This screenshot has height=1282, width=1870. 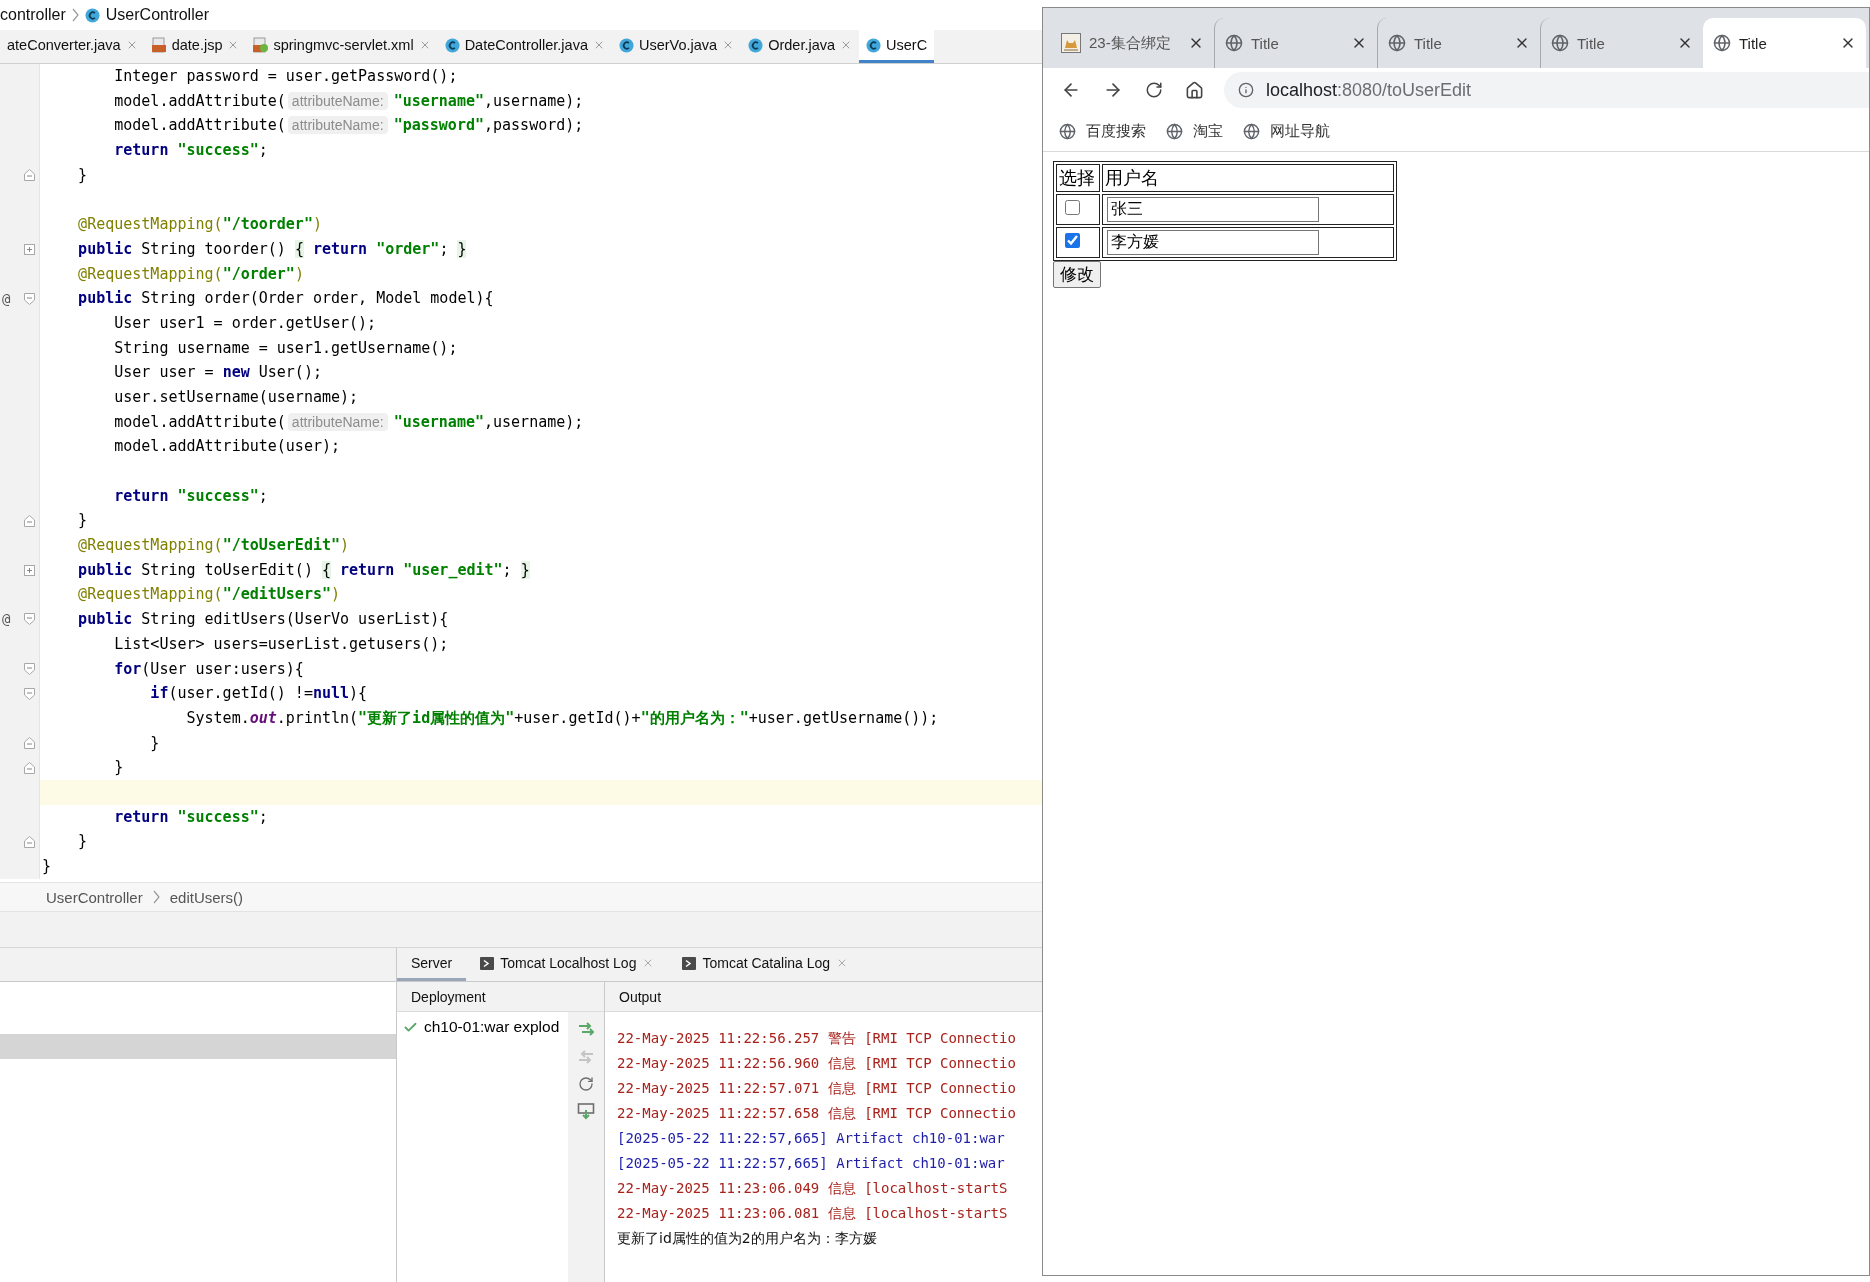 I want to click on code-line: @RequestMapping("/toorder"), so click(x=200, y=225).